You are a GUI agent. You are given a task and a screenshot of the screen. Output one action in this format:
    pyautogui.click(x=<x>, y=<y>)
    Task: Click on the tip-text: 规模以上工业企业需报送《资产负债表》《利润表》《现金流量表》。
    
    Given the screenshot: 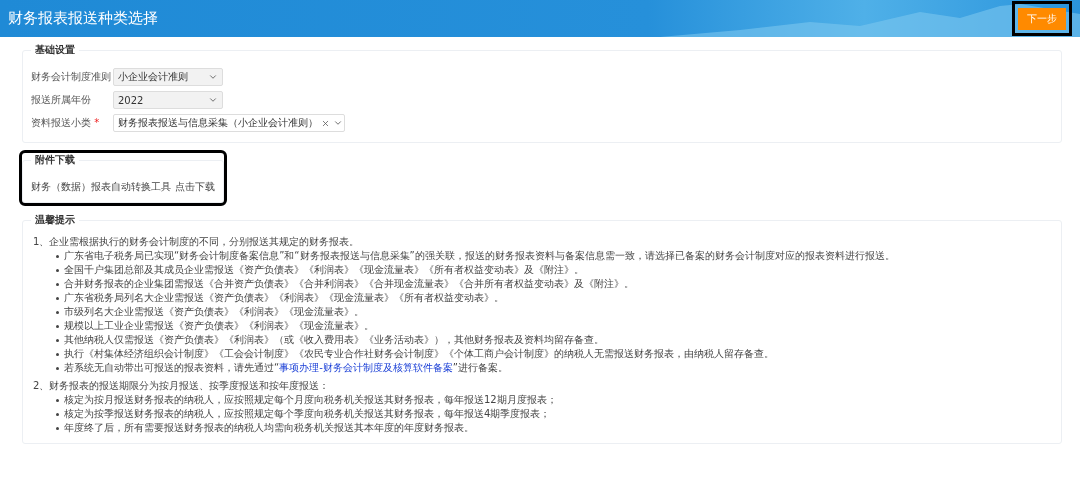 What is the action you would take?
    pyautogui.click(x=219, y=326)
    